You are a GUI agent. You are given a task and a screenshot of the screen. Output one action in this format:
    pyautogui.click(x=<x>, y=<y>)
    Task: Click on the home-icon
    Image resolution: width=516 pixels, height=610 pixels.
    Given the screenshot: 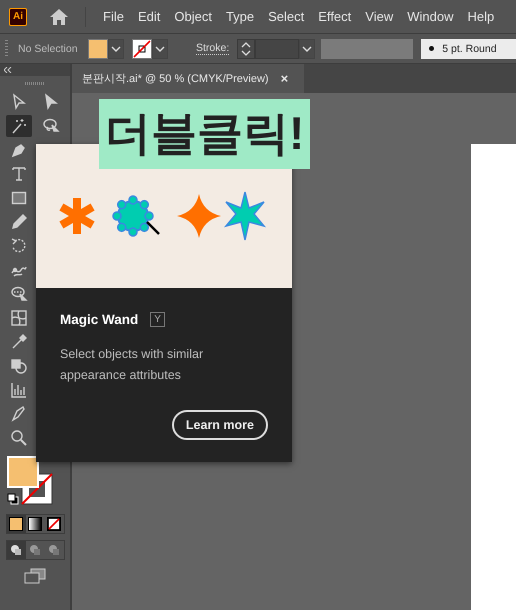 What is the action you would take?
    pyautogui.click(x=59, y=17)
    